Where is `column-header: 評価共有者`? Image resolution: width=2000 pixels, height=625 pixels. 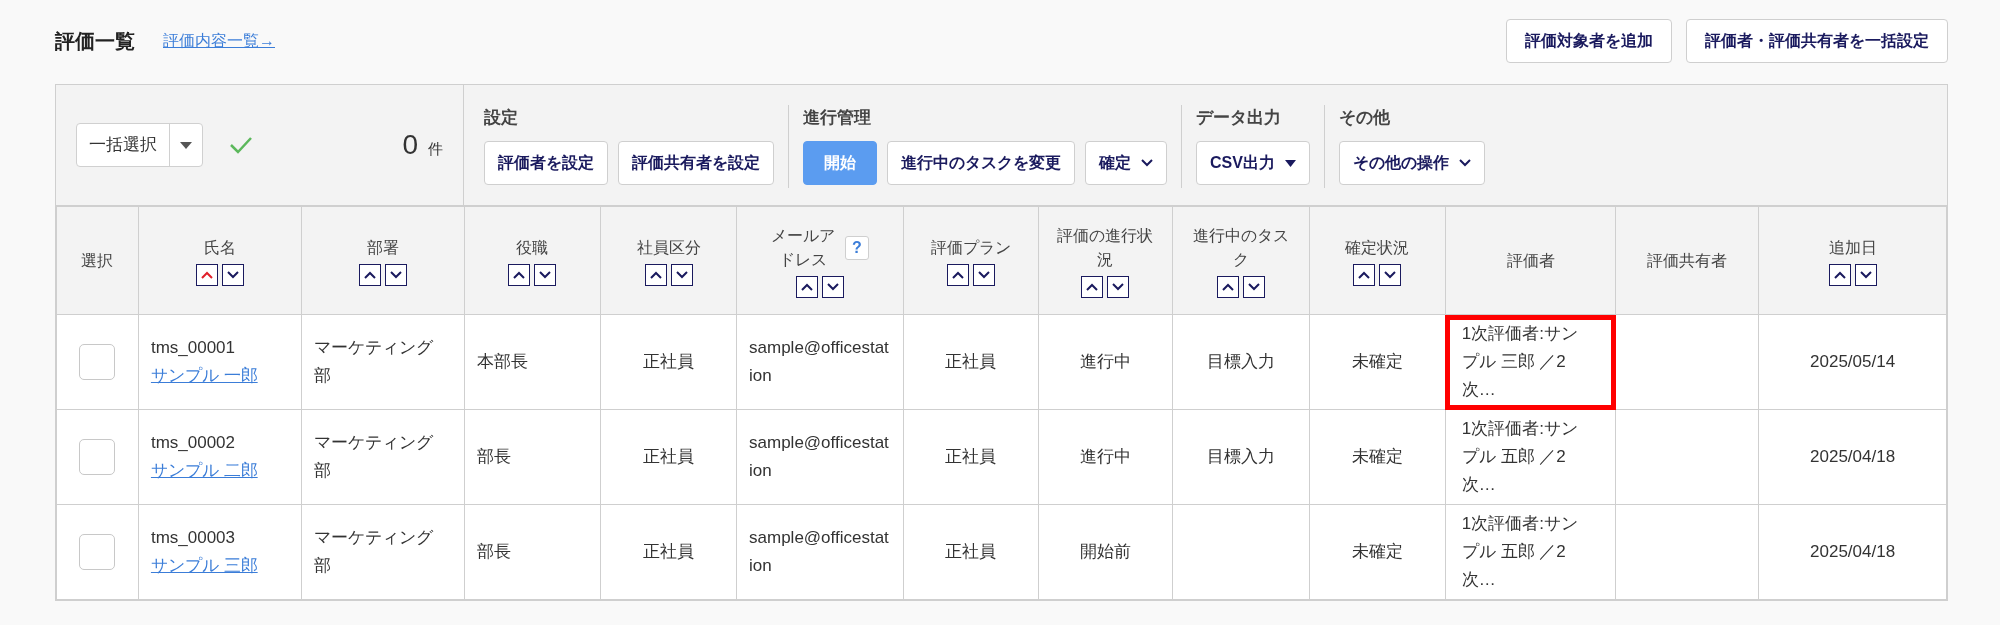 column-header: 評価共有者 is located at coordinates (1687, 260).